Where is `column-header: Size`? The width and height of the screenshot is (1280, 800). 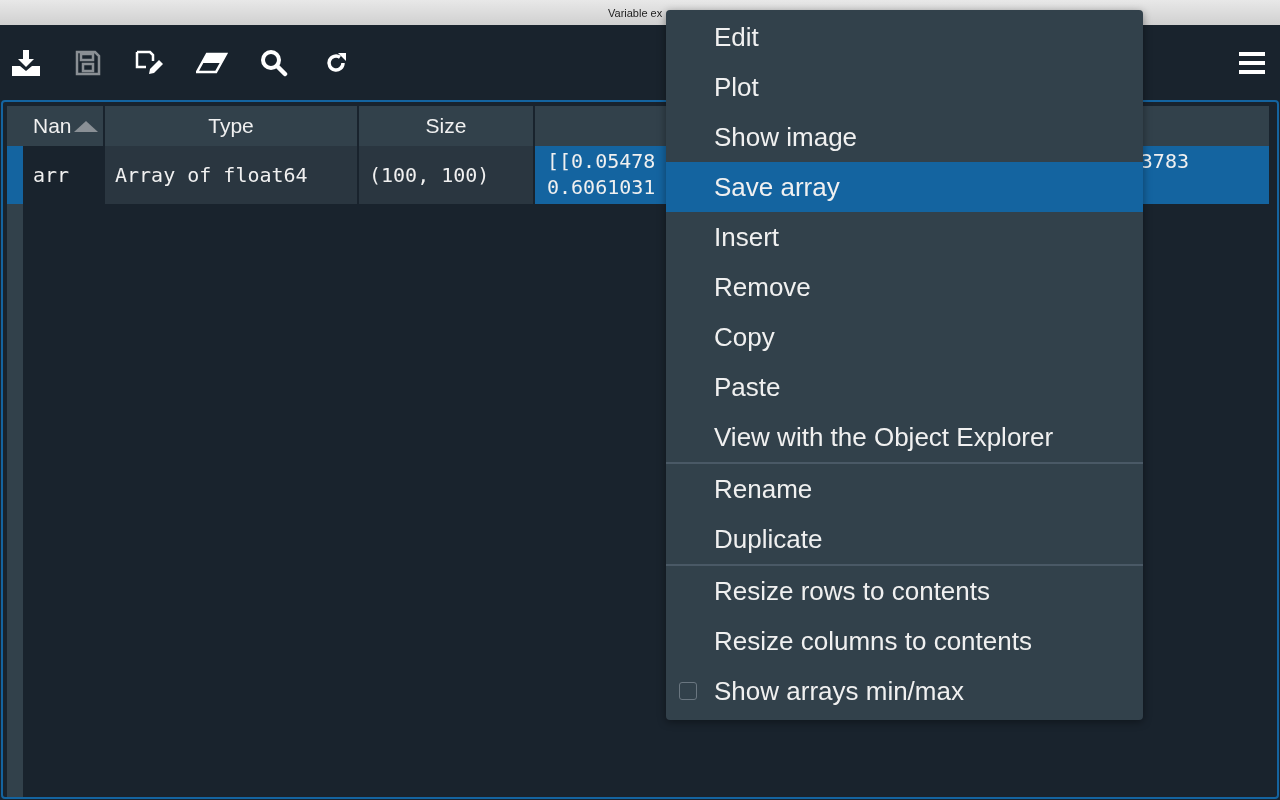 column-header: Size is located at coordinates (447, 126).